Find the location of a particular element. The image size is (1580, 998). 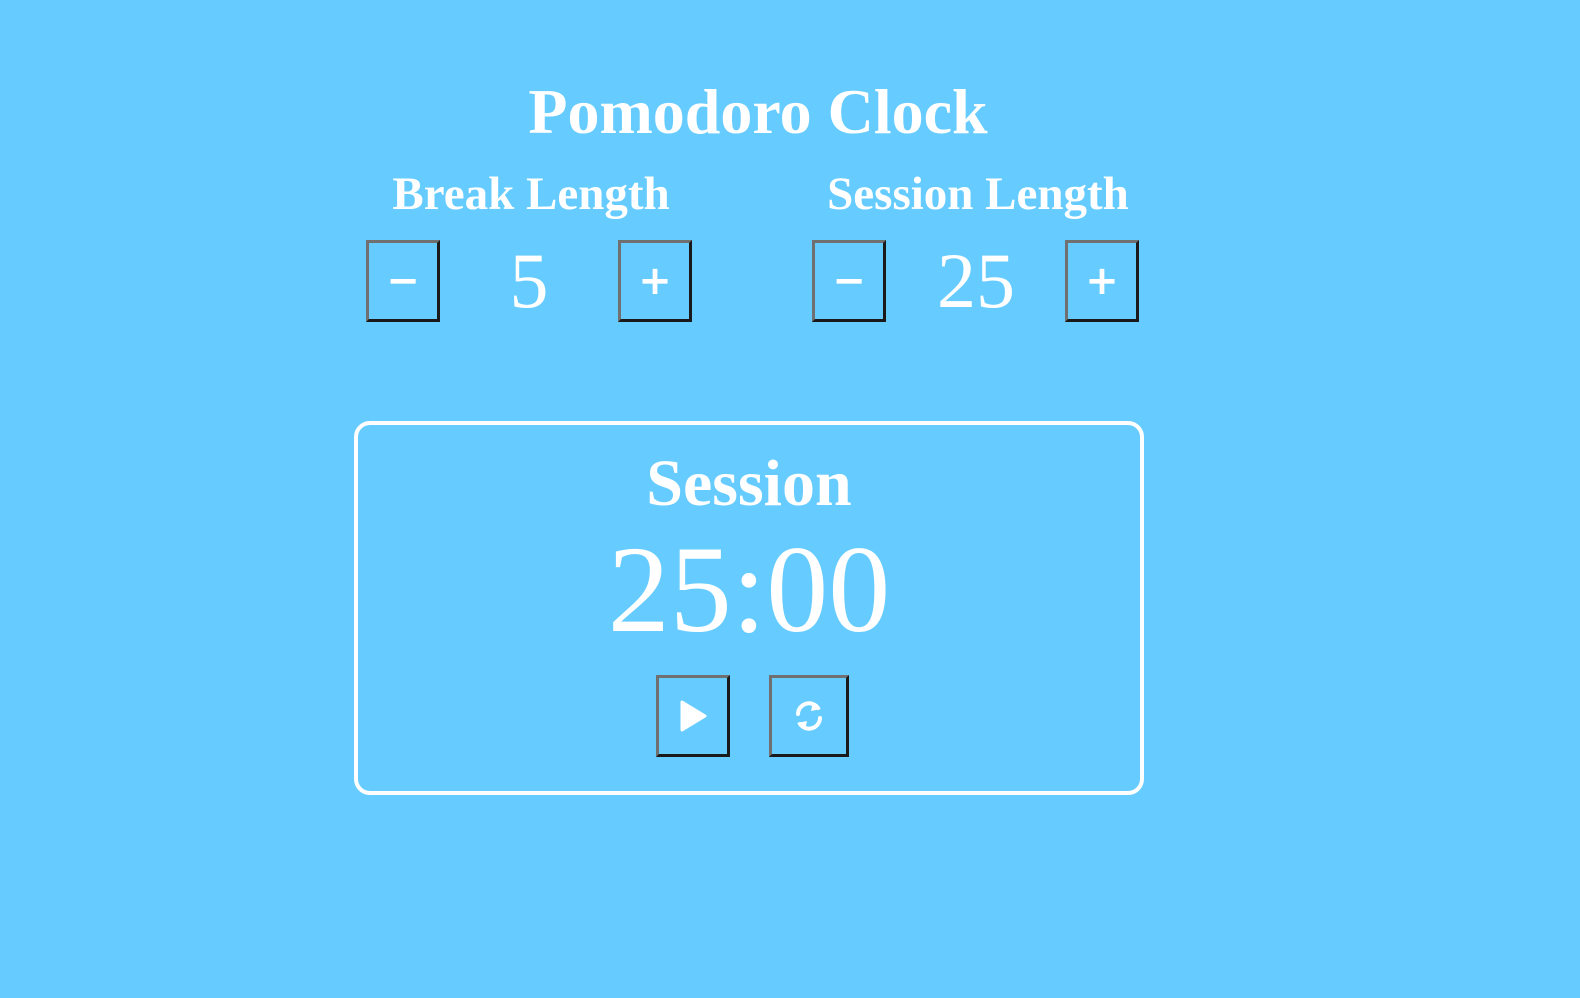

break-length-value: 5 is located at coordinates (529, 280).